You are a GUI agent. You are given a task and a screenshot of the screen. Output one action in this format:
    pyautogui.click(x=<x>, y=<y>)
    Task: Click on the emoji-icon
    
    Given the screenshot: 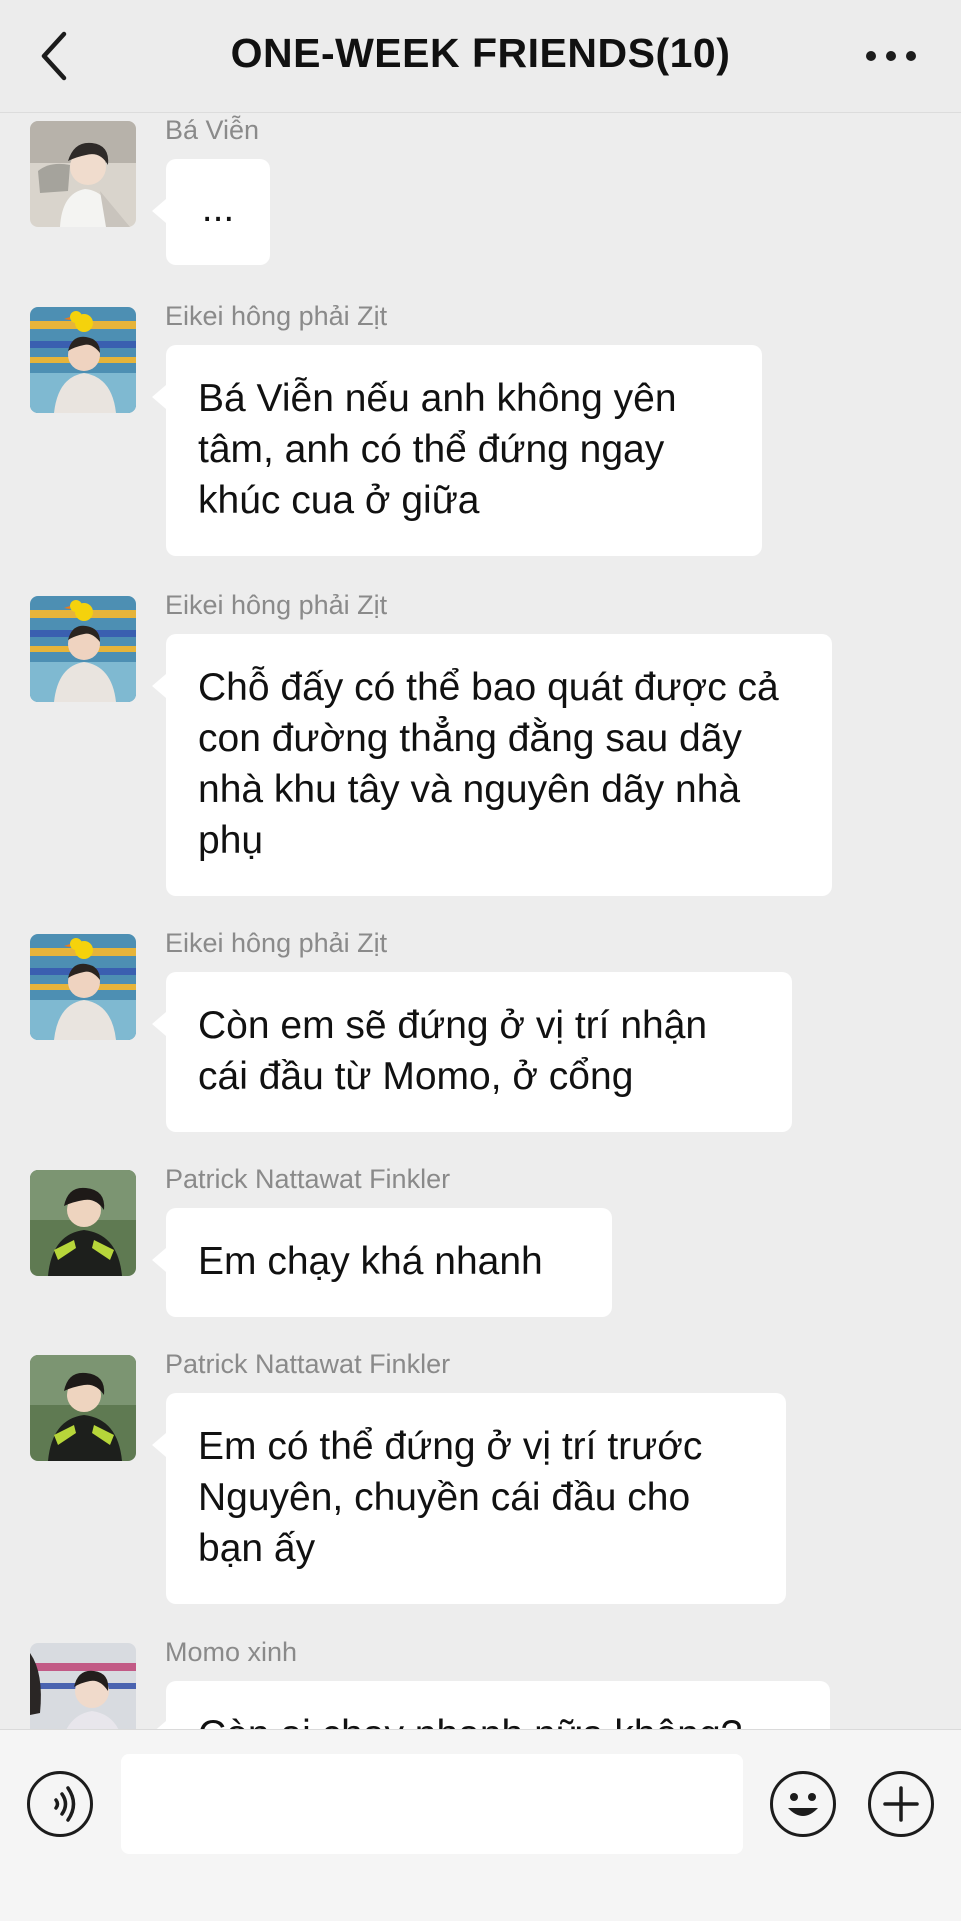 What is the action you would take?
    pyautogui.click(x=803, y=1804)
    